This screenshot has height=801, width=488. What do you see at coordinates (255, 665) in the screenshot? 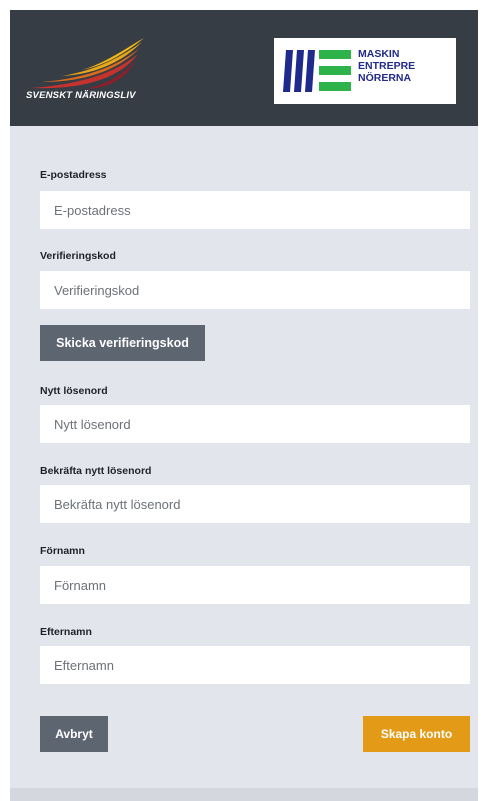
I see `last-name-field` at bounding box center [255, 665].